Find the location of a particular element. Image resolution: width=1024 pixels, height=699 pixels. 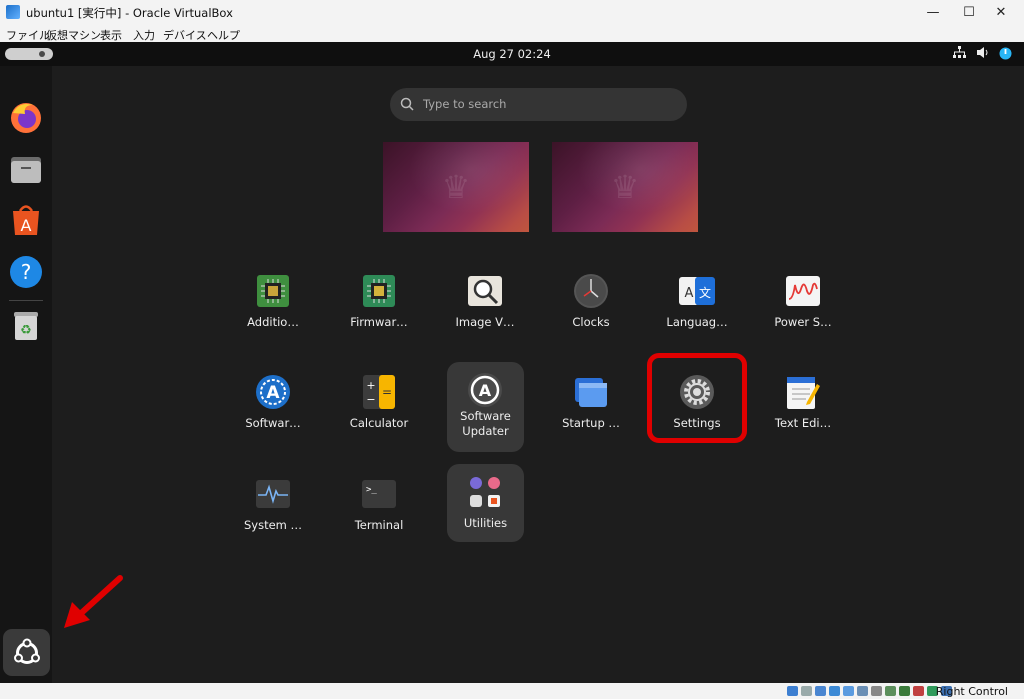

help-icon: ? is located at coordinates (26, 272).